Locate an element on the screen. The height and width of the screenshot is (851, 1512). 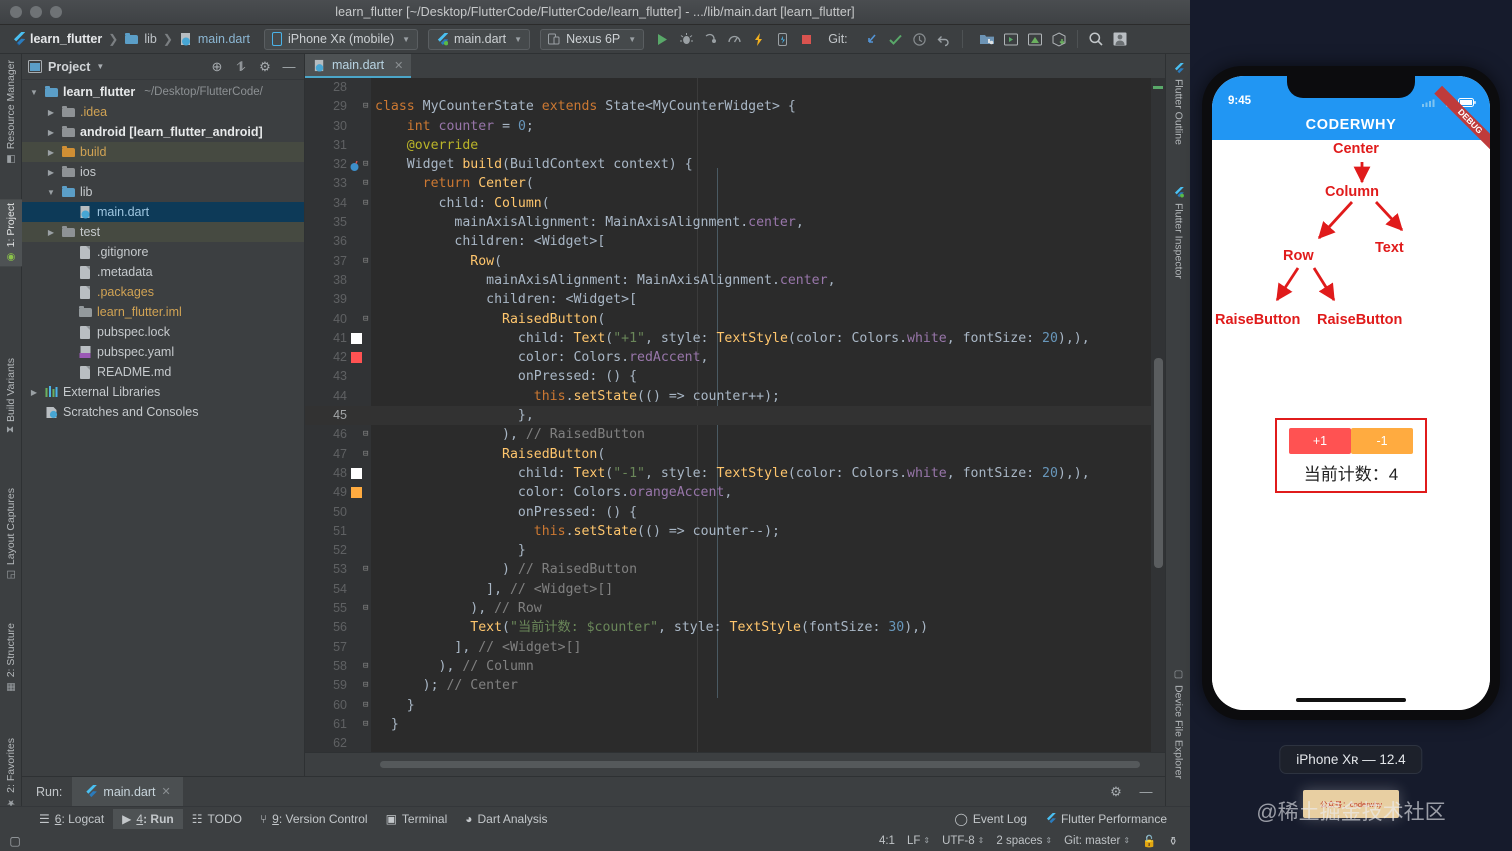
tool-window-terminal: ▣ Terminal is located at coordinates (417, 819).